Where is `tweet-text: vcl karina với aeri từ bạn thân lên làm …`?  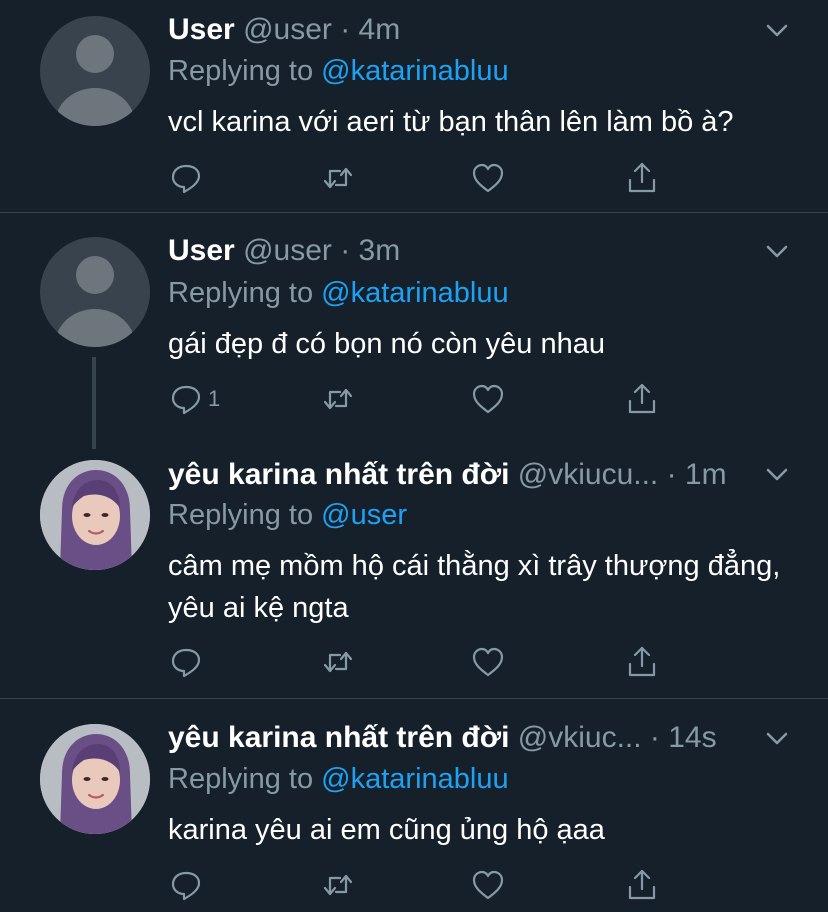 tweet-text: vcl karina với aeri từ bạn thân lên làm … is located at coordinates (451, 122).